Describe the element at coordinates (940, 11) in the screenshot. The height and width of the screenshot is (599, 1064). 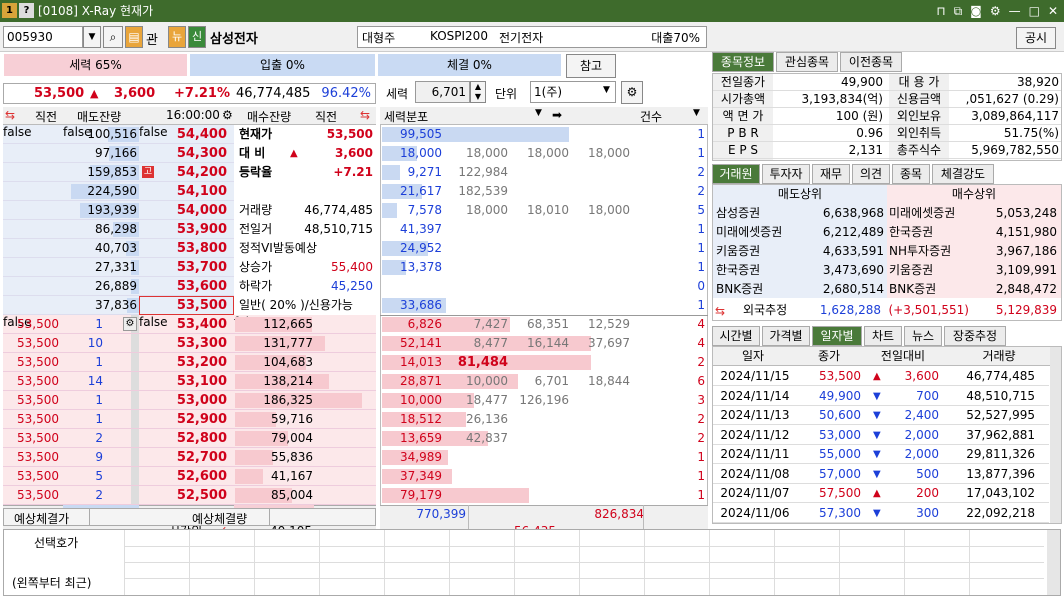
I see `pin-icon: ⊓` at that location.